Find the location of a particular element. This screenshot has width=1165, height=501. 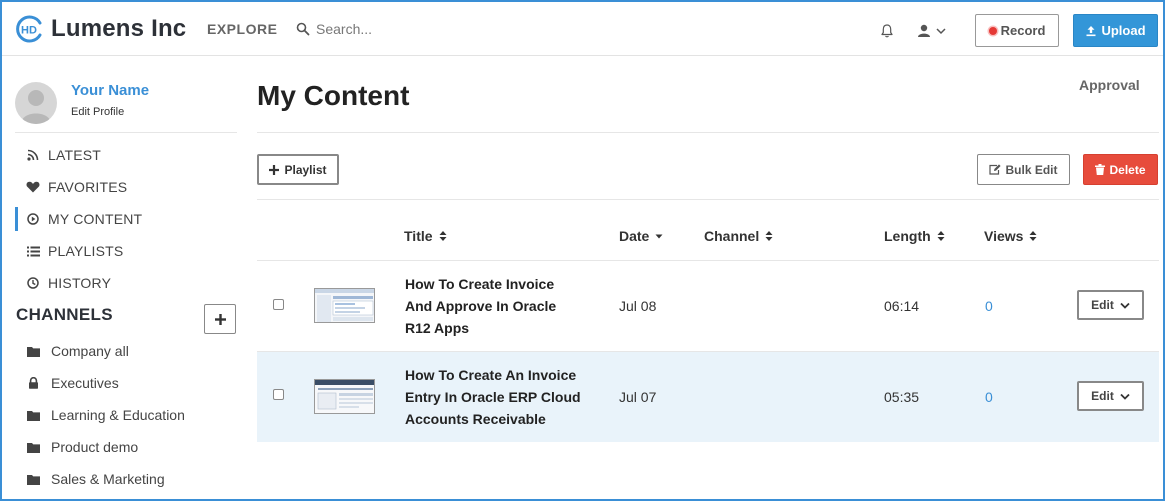

add-channel-button is located at coordinates (220, 319).